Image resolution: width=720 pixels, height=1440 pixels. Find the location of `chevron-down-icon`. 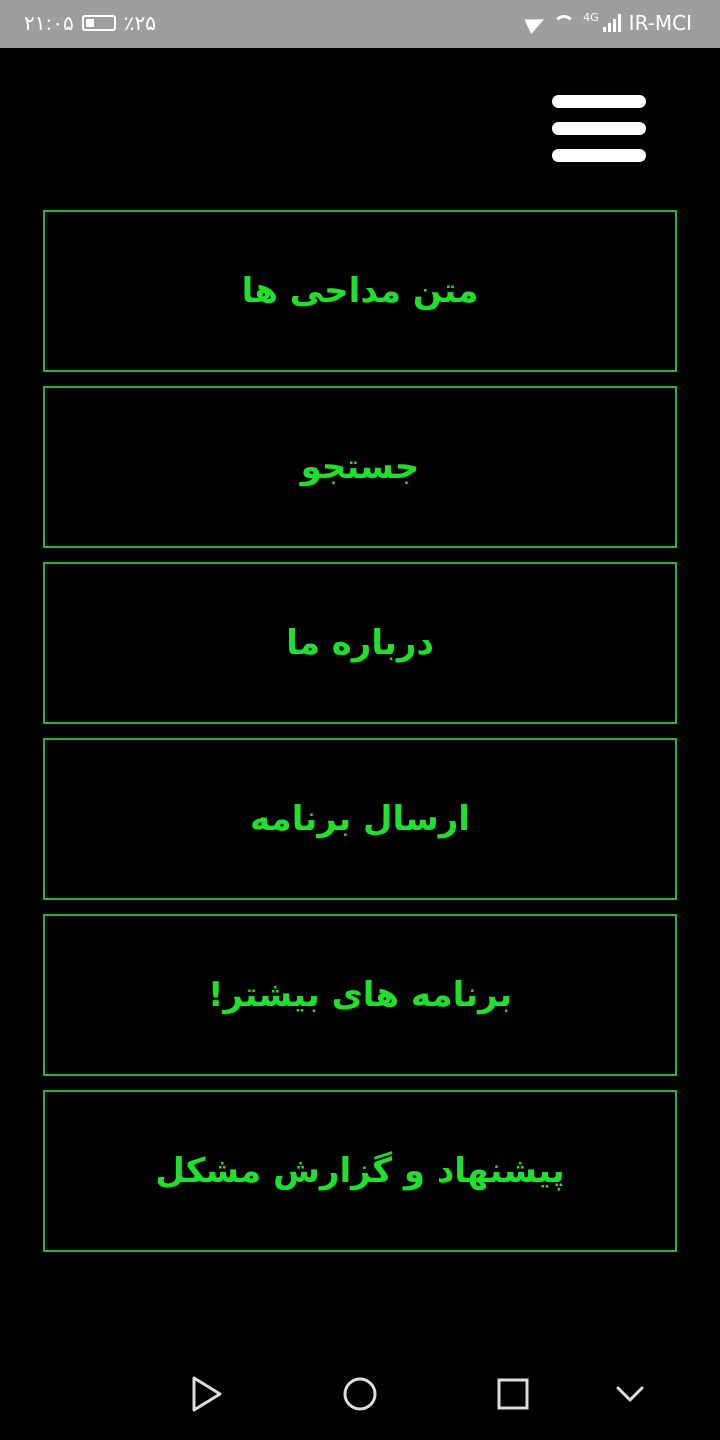

chevron-down-icon is located at coordinates (630, 1394).